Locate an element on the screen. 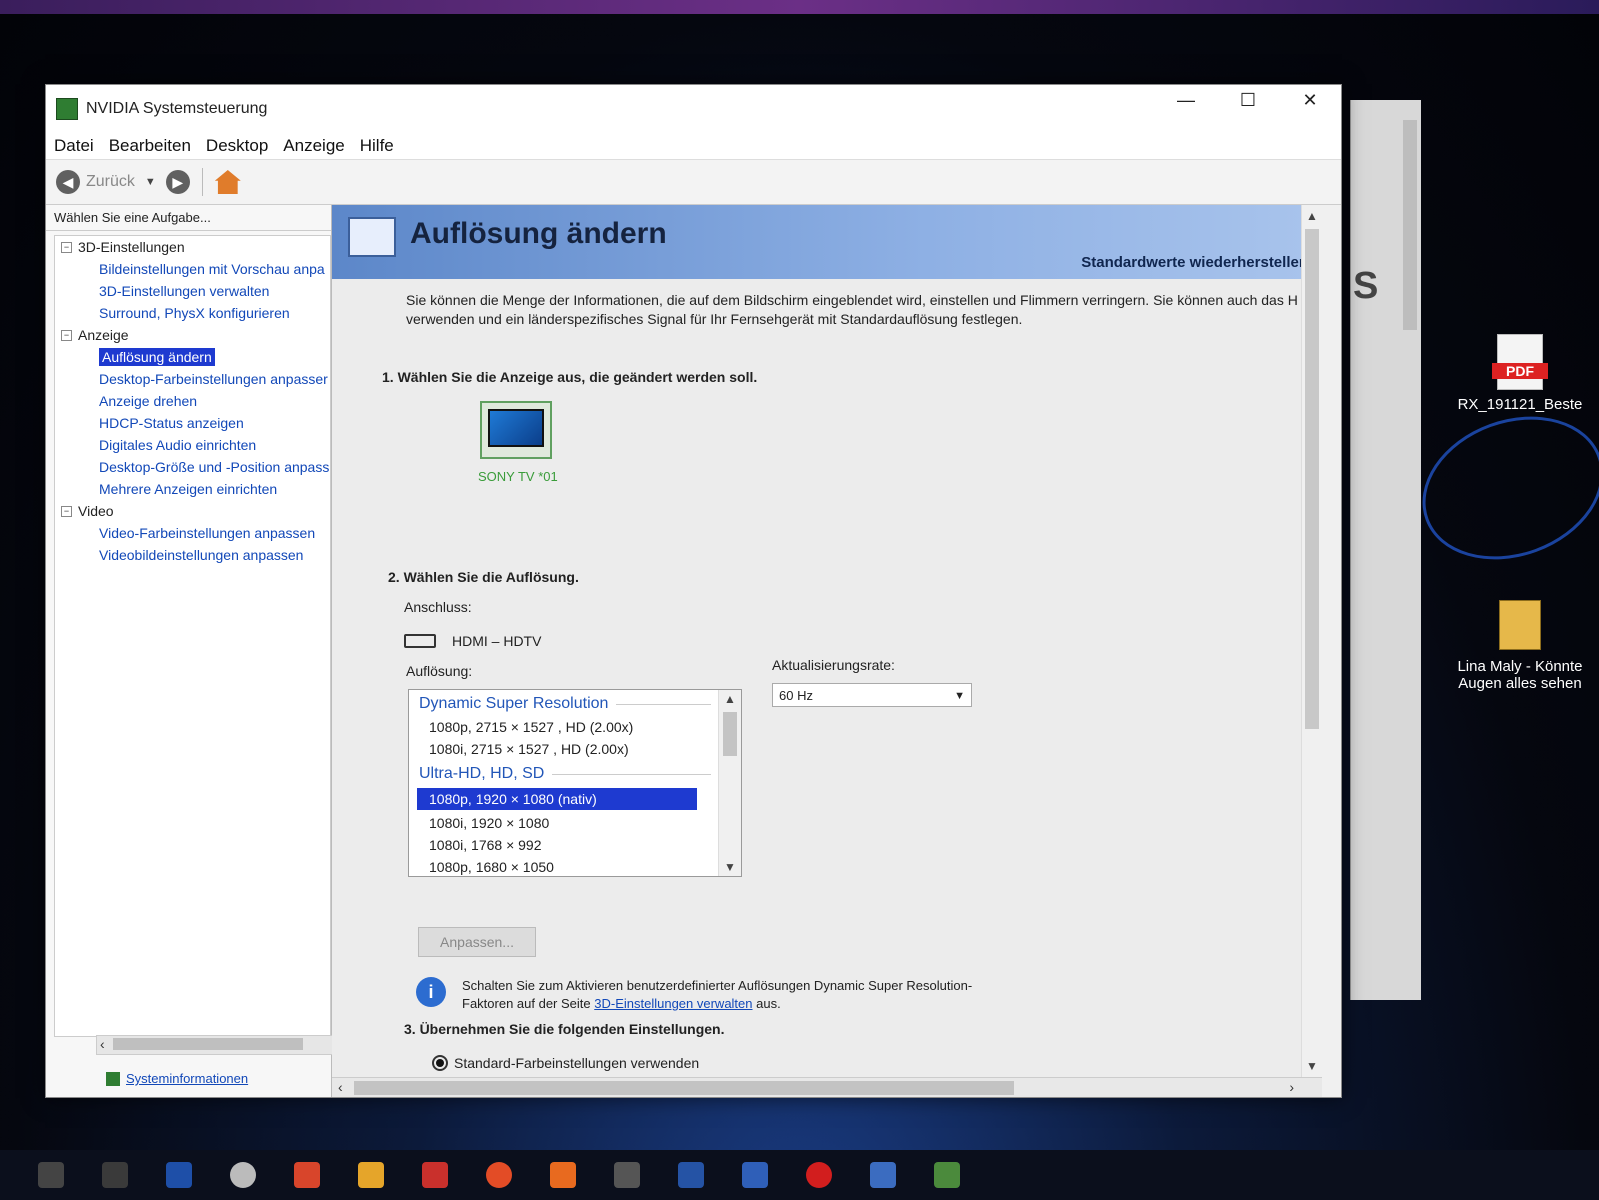 The image size is (1599, 1200). hdmi-icon is located at coordinates (420, 641).